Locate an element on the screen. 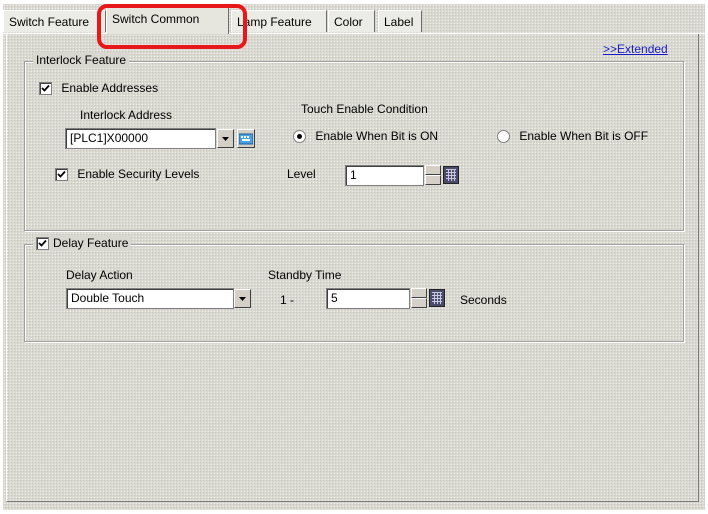 This screenshot has width=708, height=514. keyboard-icon is located at coordinates (246, 138).